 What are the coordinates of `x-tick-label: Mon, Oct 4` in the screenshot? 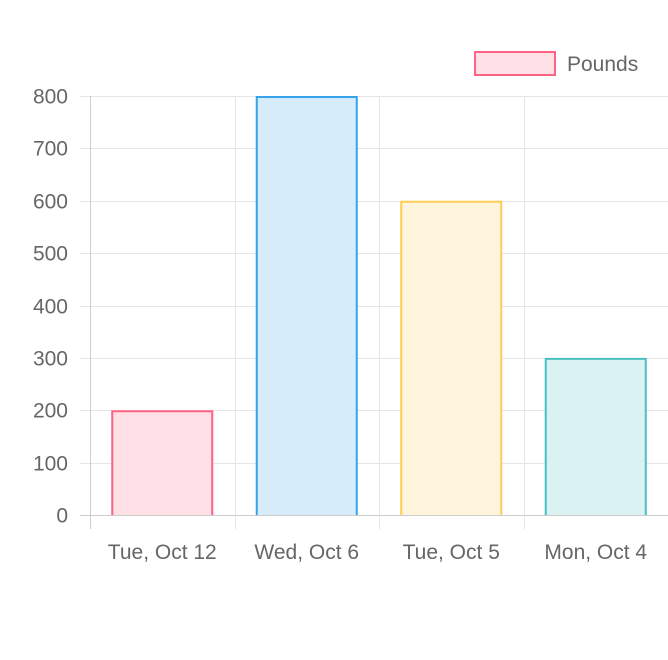 It's located at (595, 552).